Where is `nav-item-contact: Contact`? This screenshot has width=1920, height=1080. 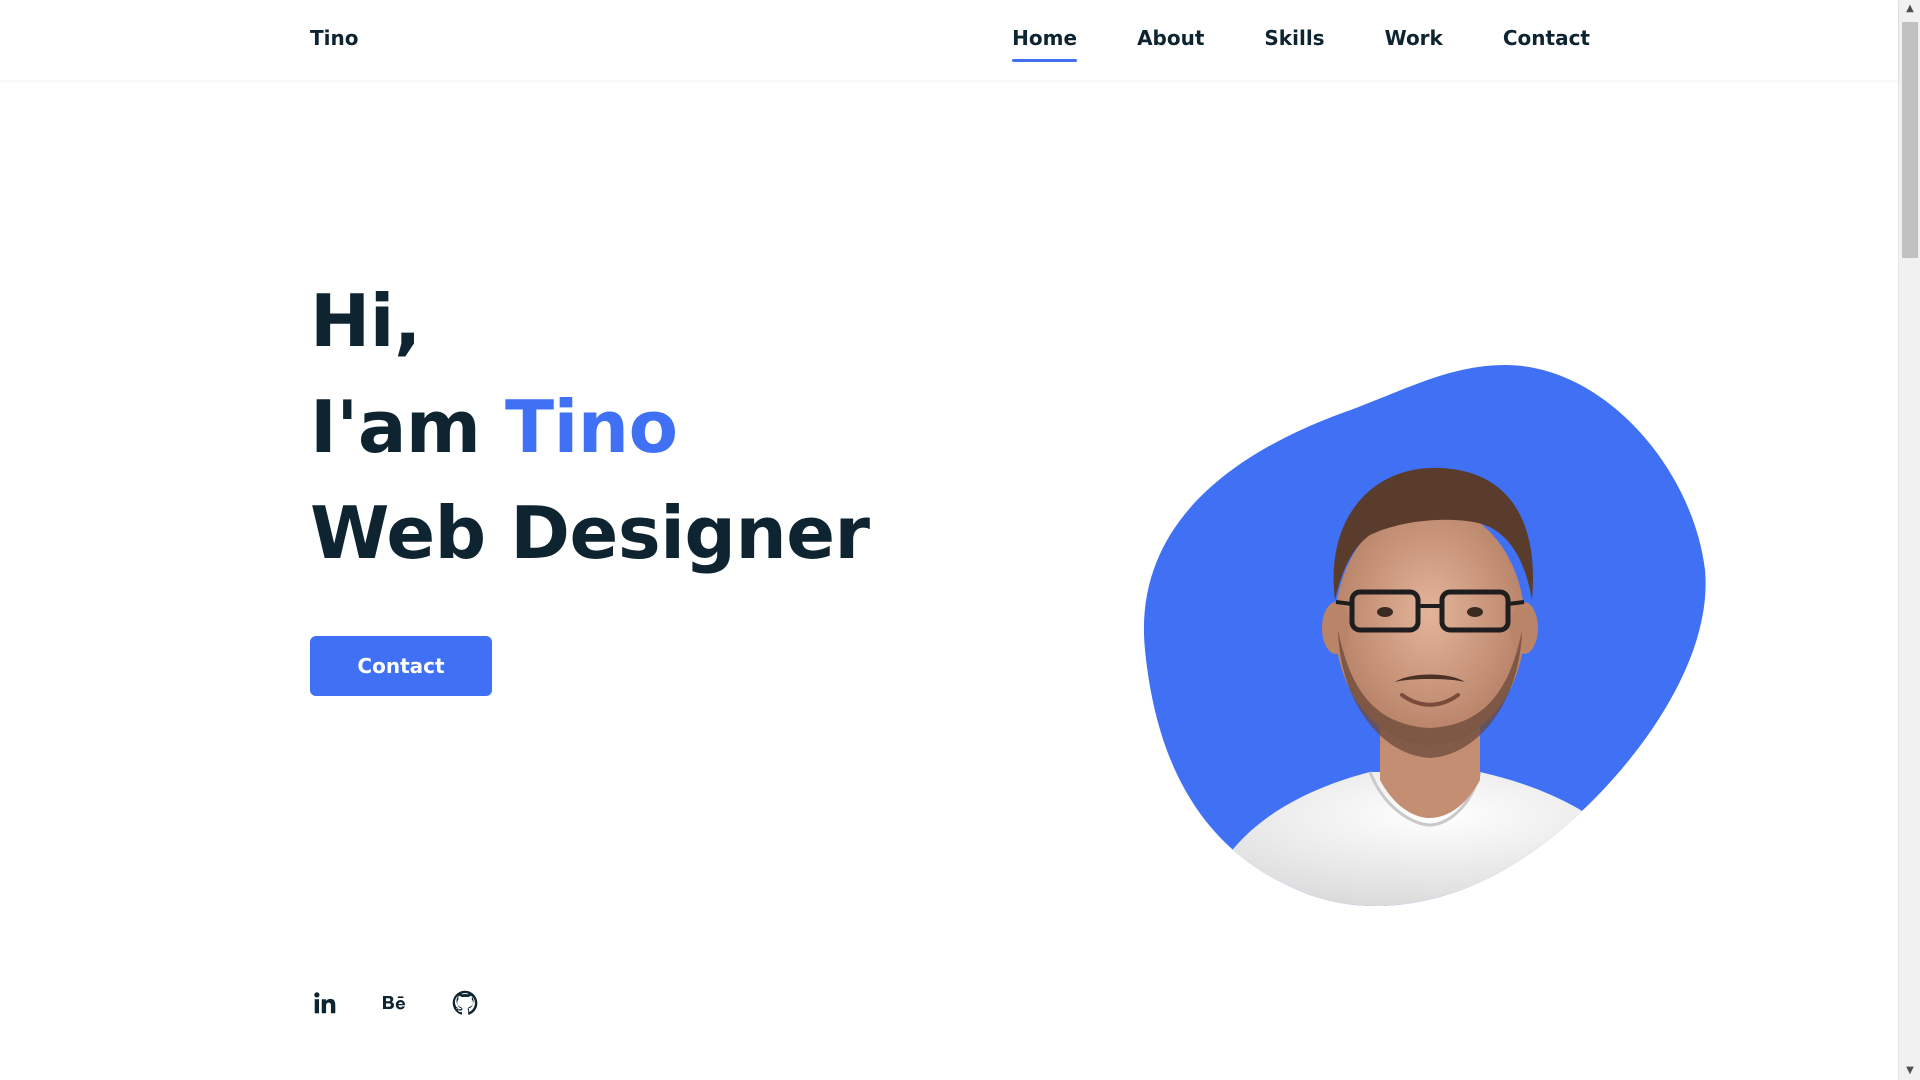 nav-item-contact: Contact is located at coordinates (1546, 44).